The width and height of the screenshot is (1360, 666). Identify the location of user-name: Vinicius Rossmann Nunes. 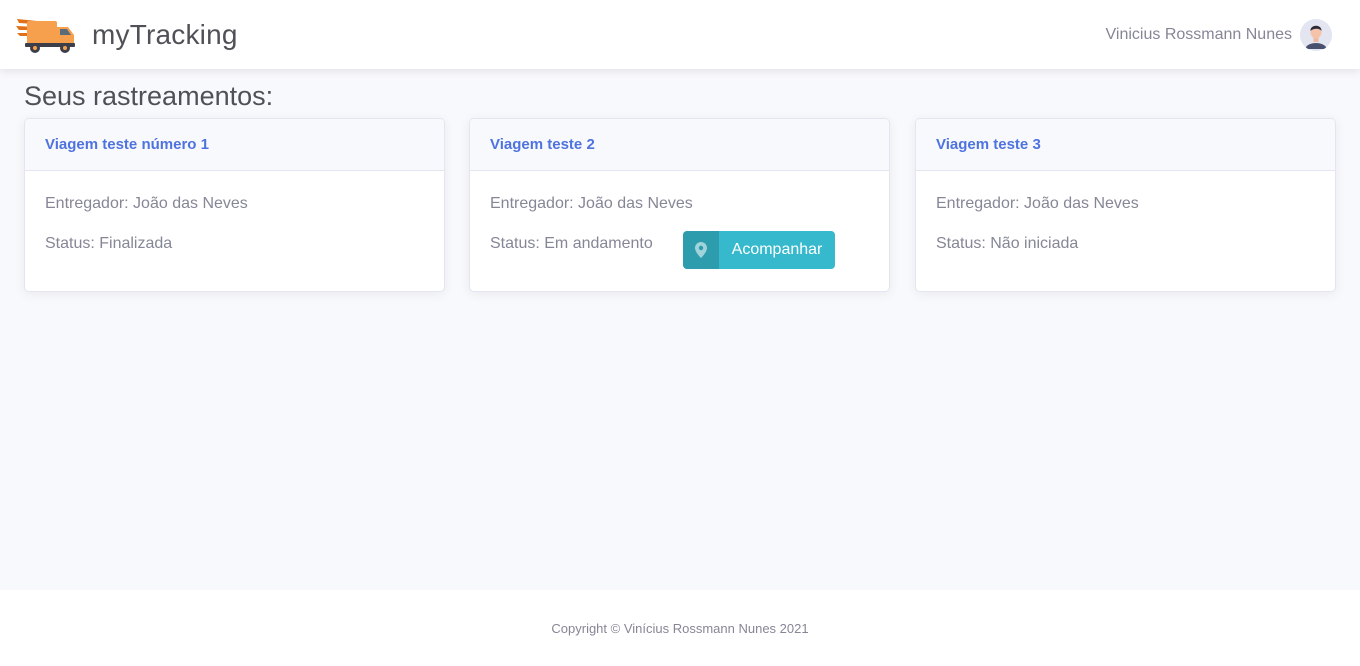
(1198, 34).